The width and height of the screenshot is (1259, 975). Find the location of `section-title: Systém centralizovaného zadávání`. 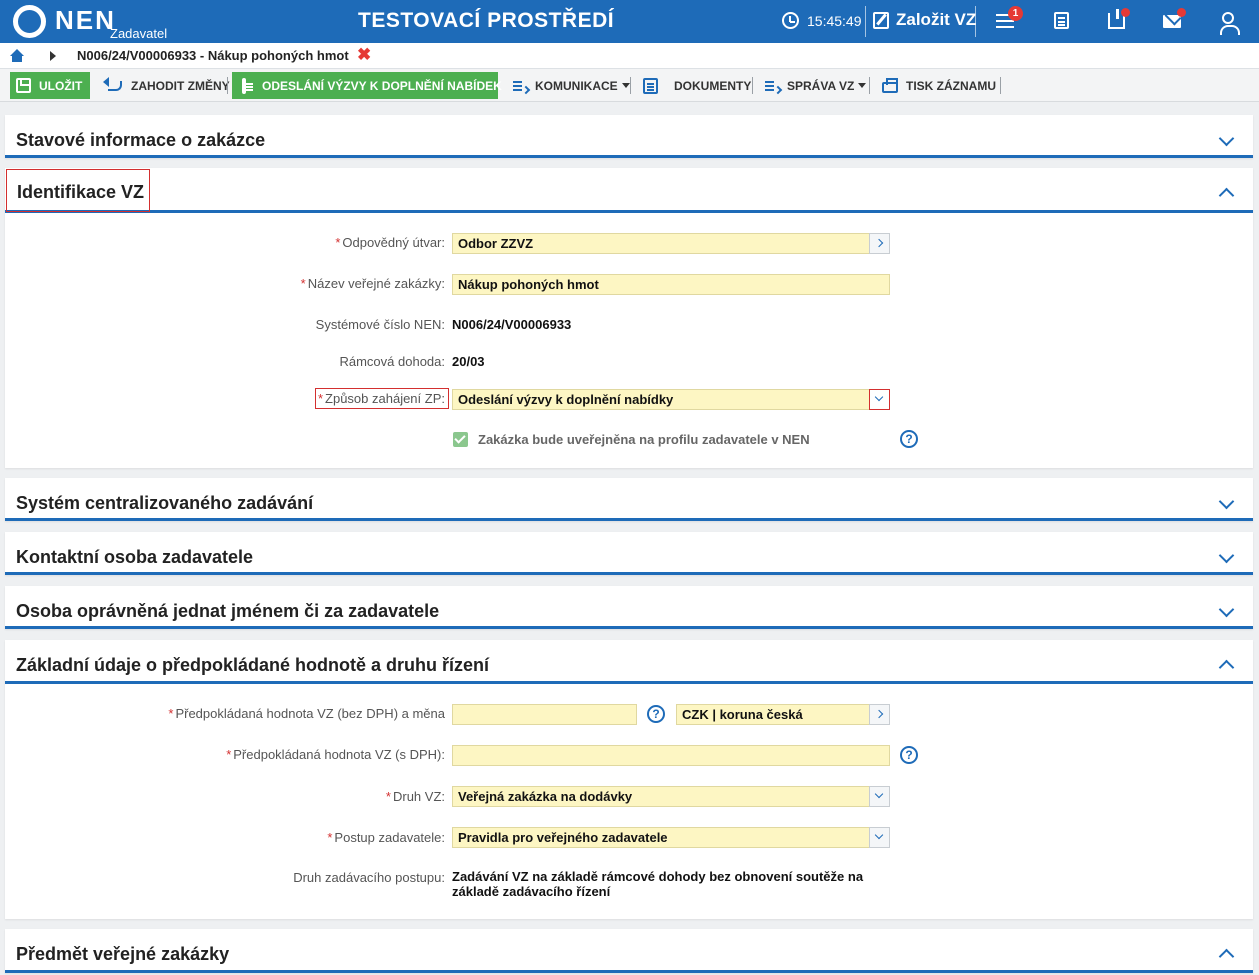

section-title: Systém centralizovaného zadávání is located at coordinates (165, 503).